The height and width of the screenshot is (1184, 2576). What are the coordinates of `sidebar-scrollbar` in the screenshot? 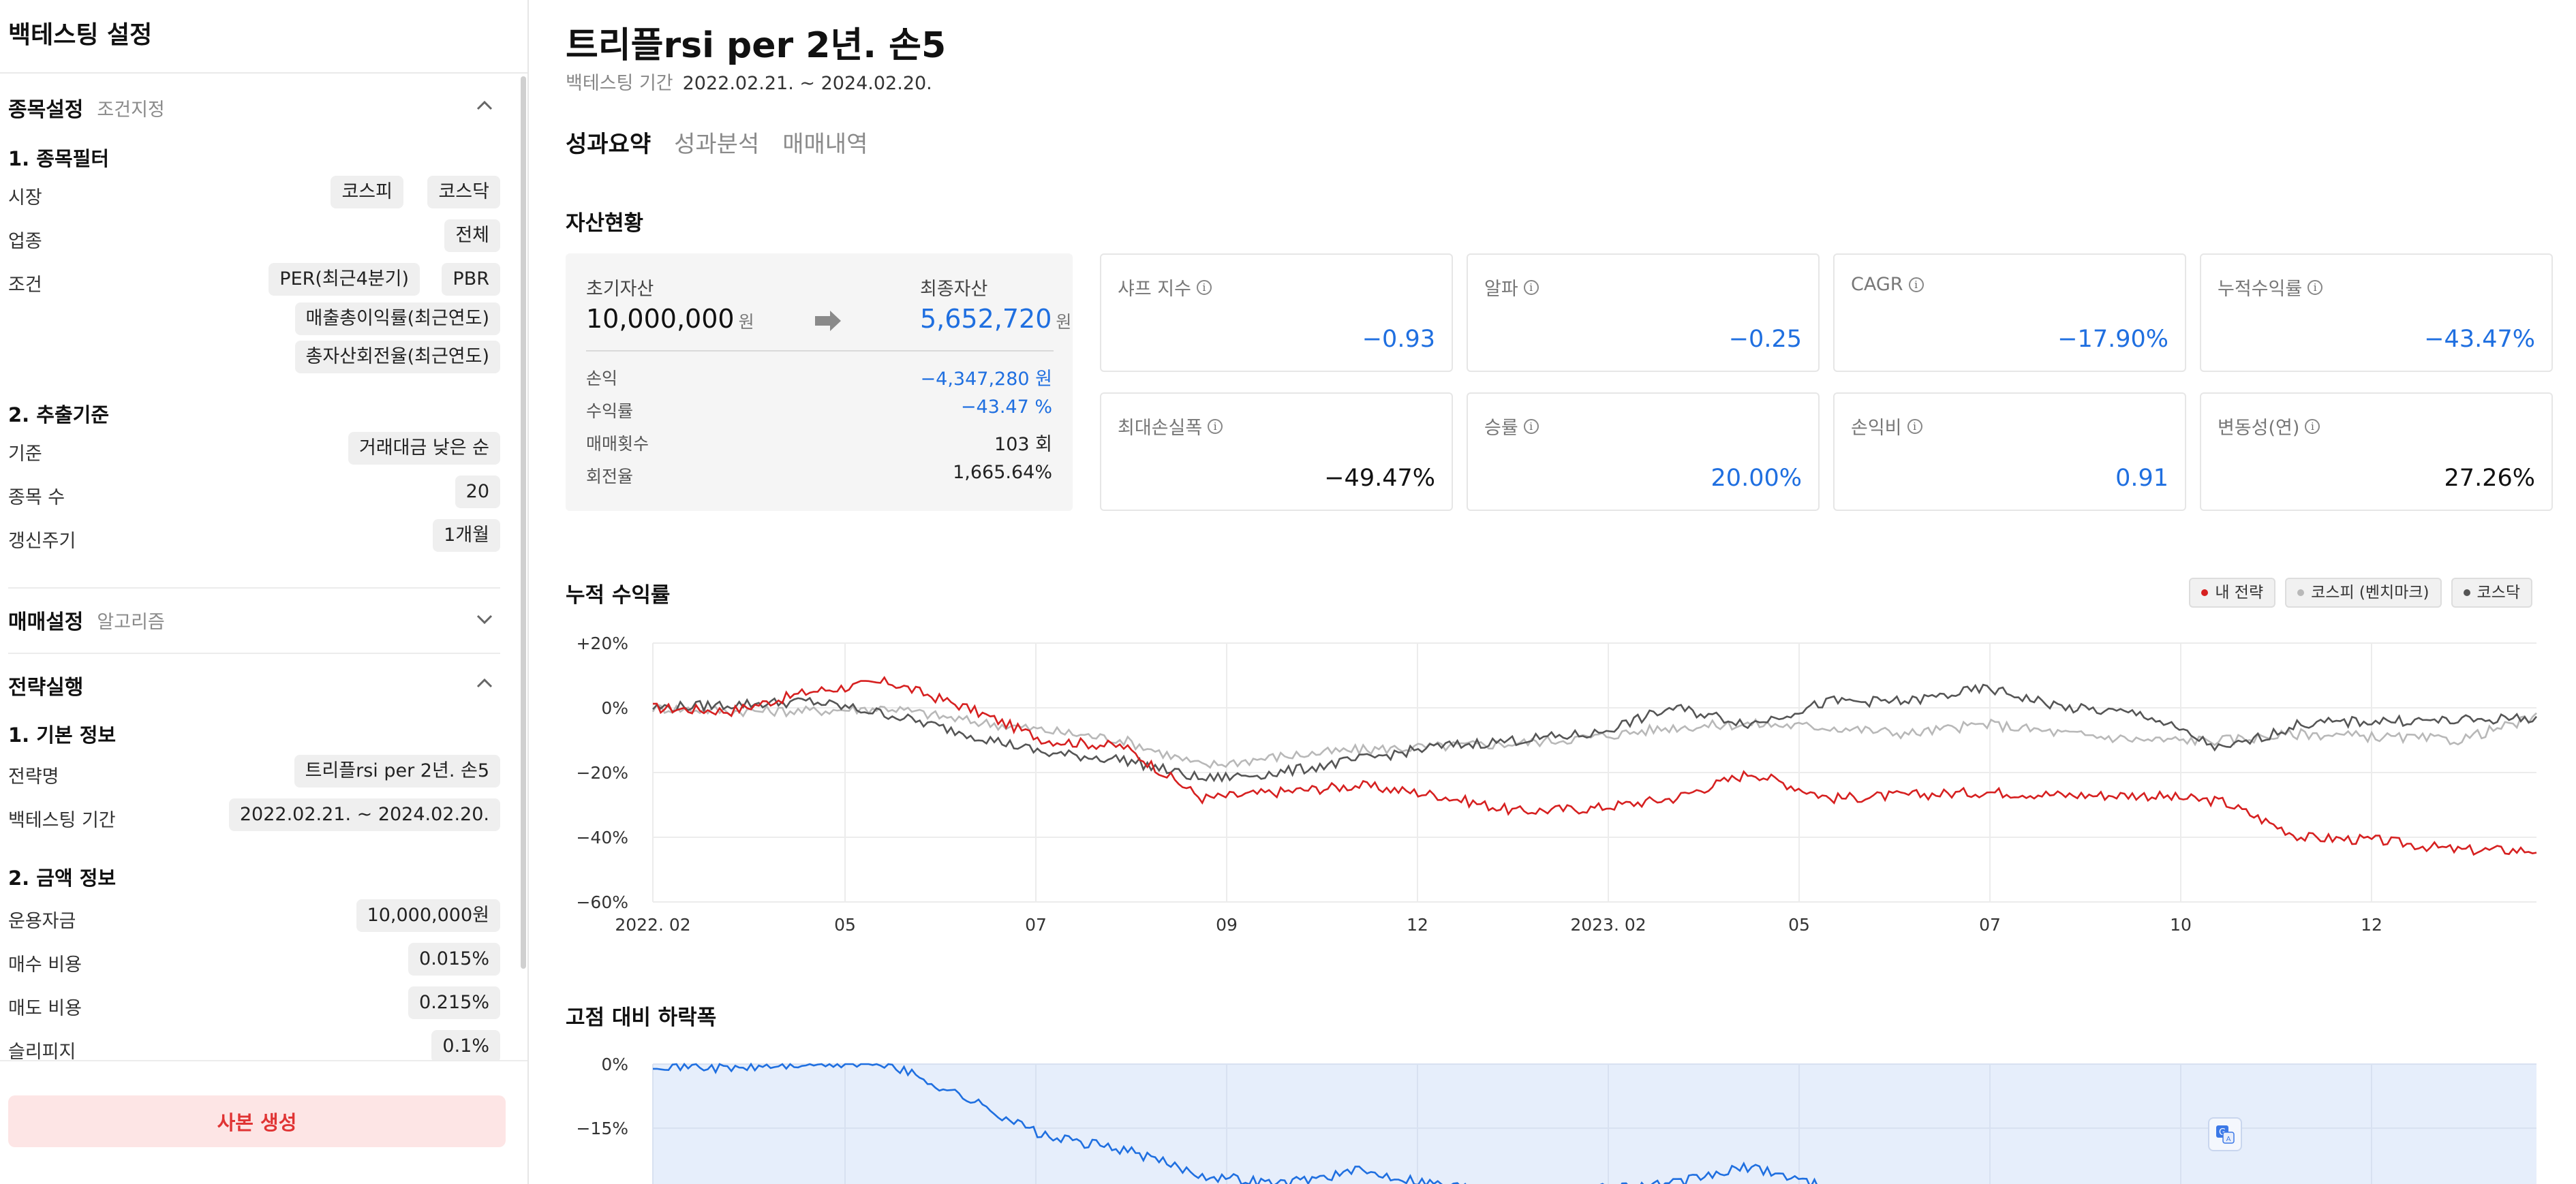 It's located at (523, 522).